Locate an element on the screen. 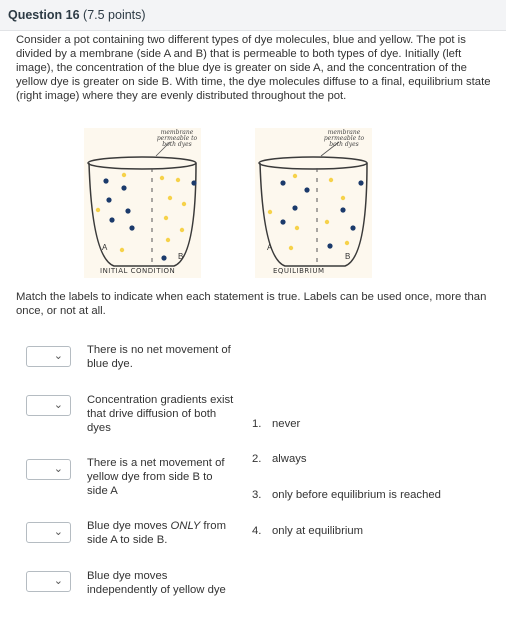  answer-number: 3. is located at coordinates (257, 495).